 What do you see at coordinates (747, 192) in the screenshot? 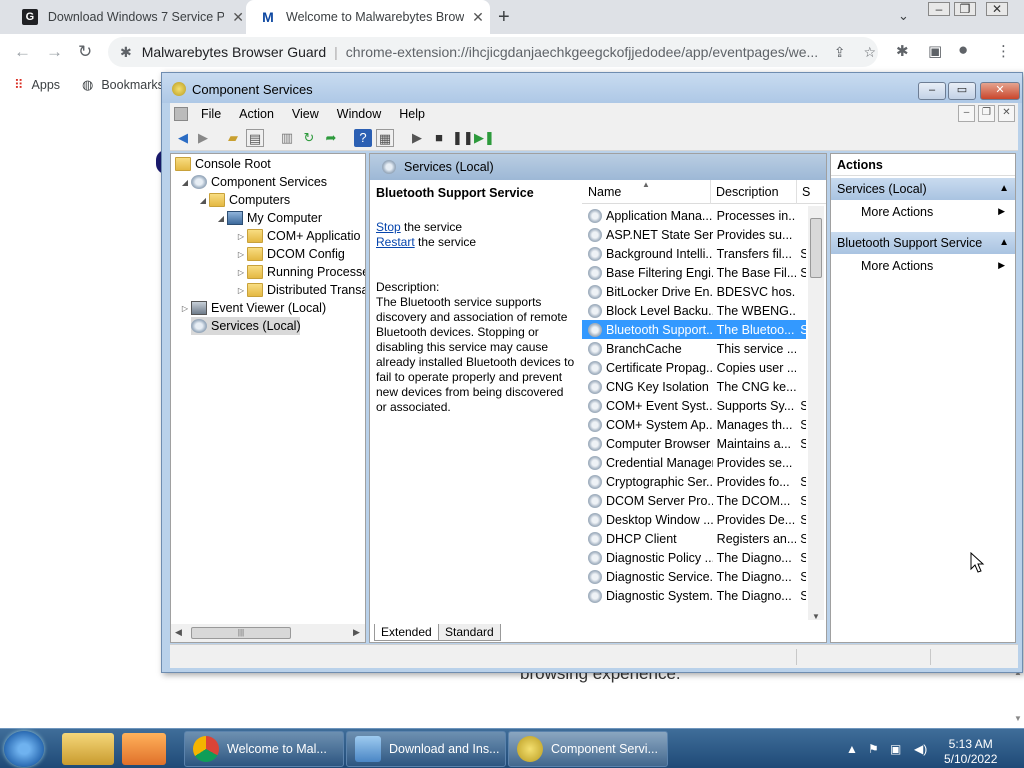
I see `column-description: Description` at bounding box center [747, 192].